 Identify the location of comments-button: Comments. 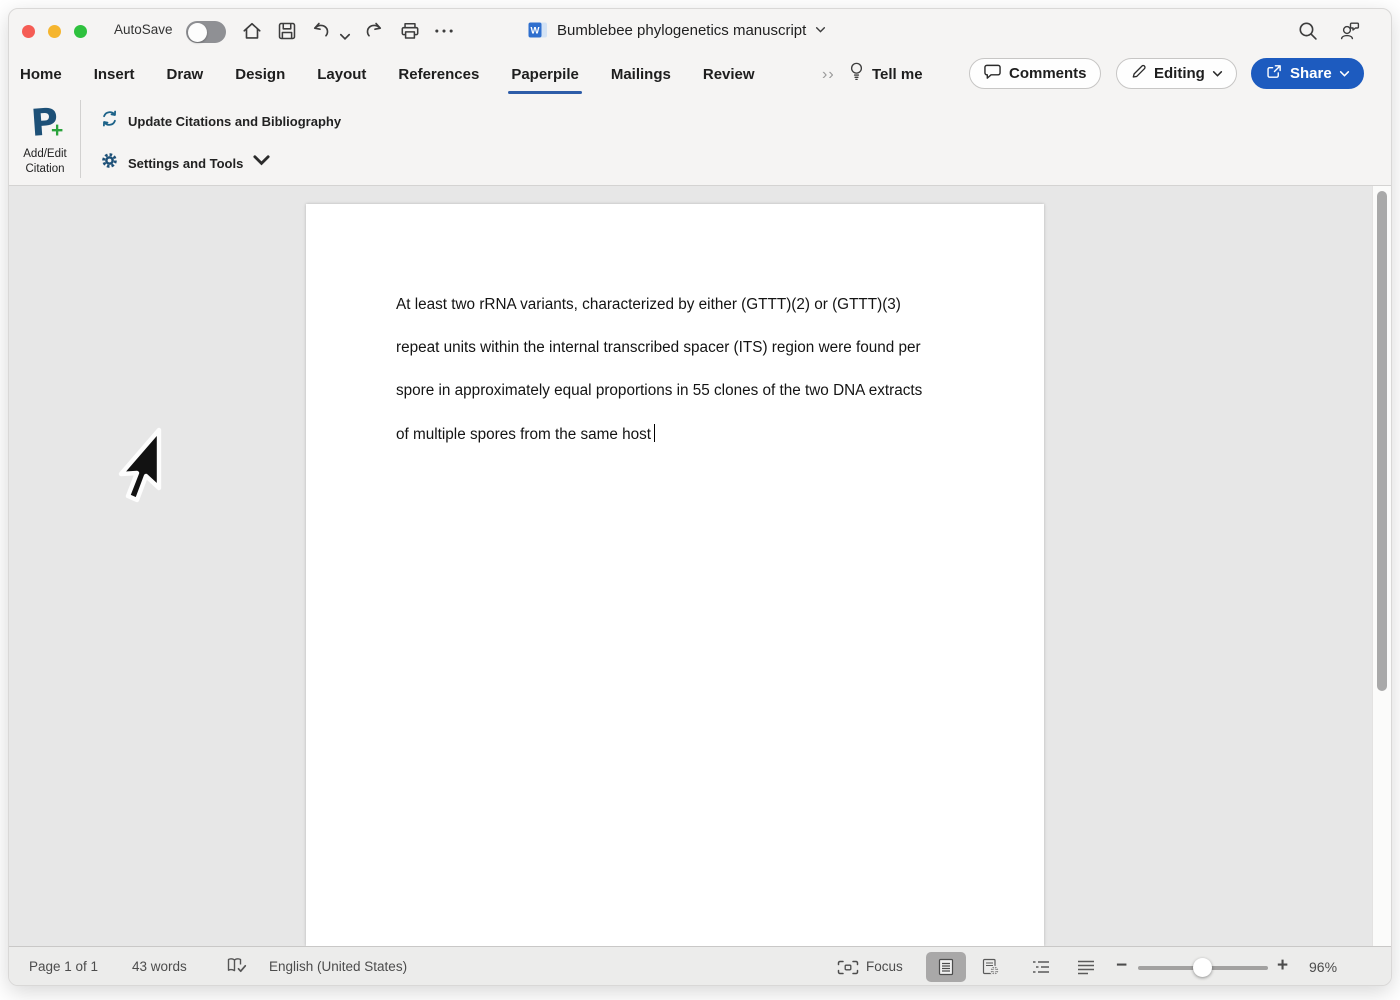
(1035, 73).